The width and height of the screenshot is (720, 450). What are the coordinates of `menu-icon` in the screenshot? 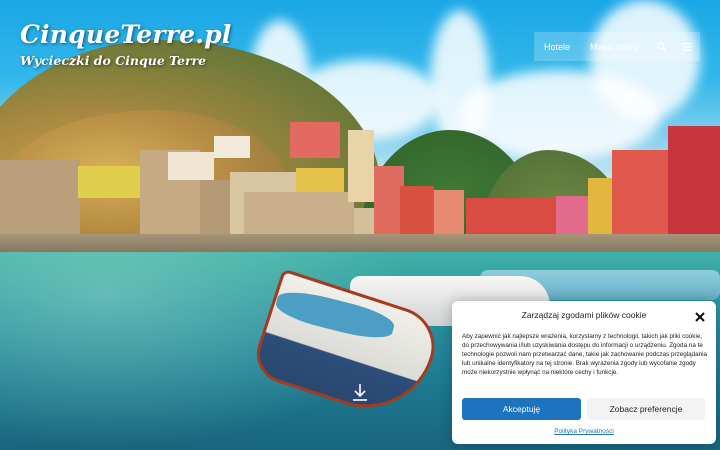 It's located at (687, 46).